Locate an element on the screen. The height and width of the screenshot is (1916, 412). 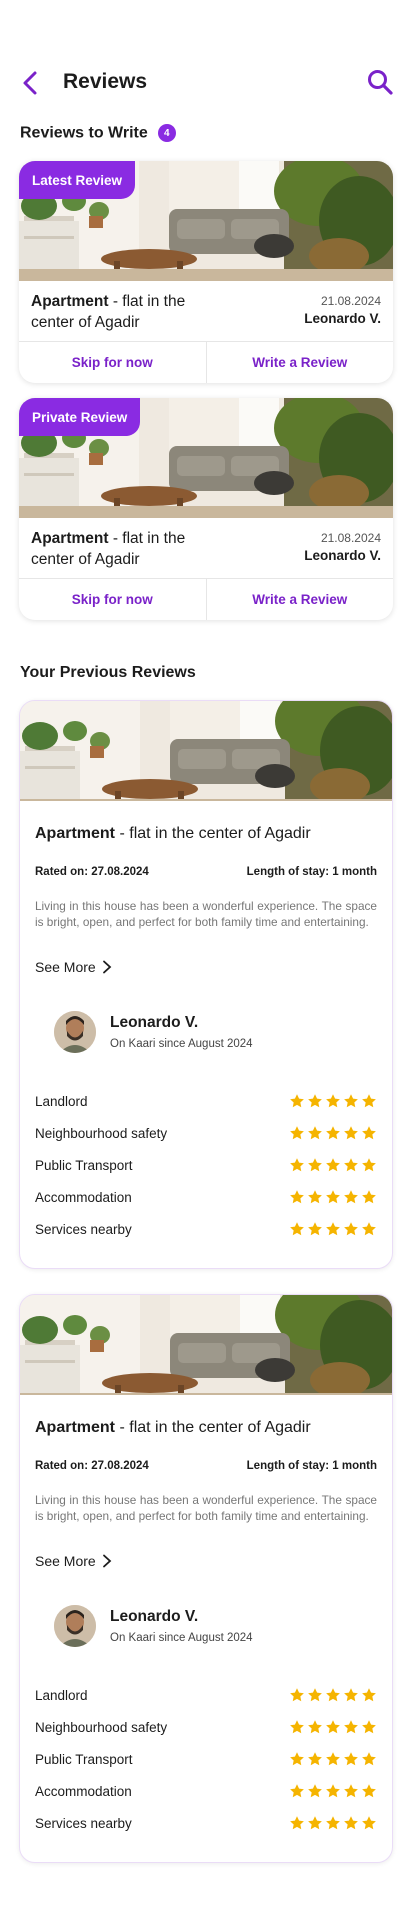
app-header: Reviews is located at coordinates (206, 83).